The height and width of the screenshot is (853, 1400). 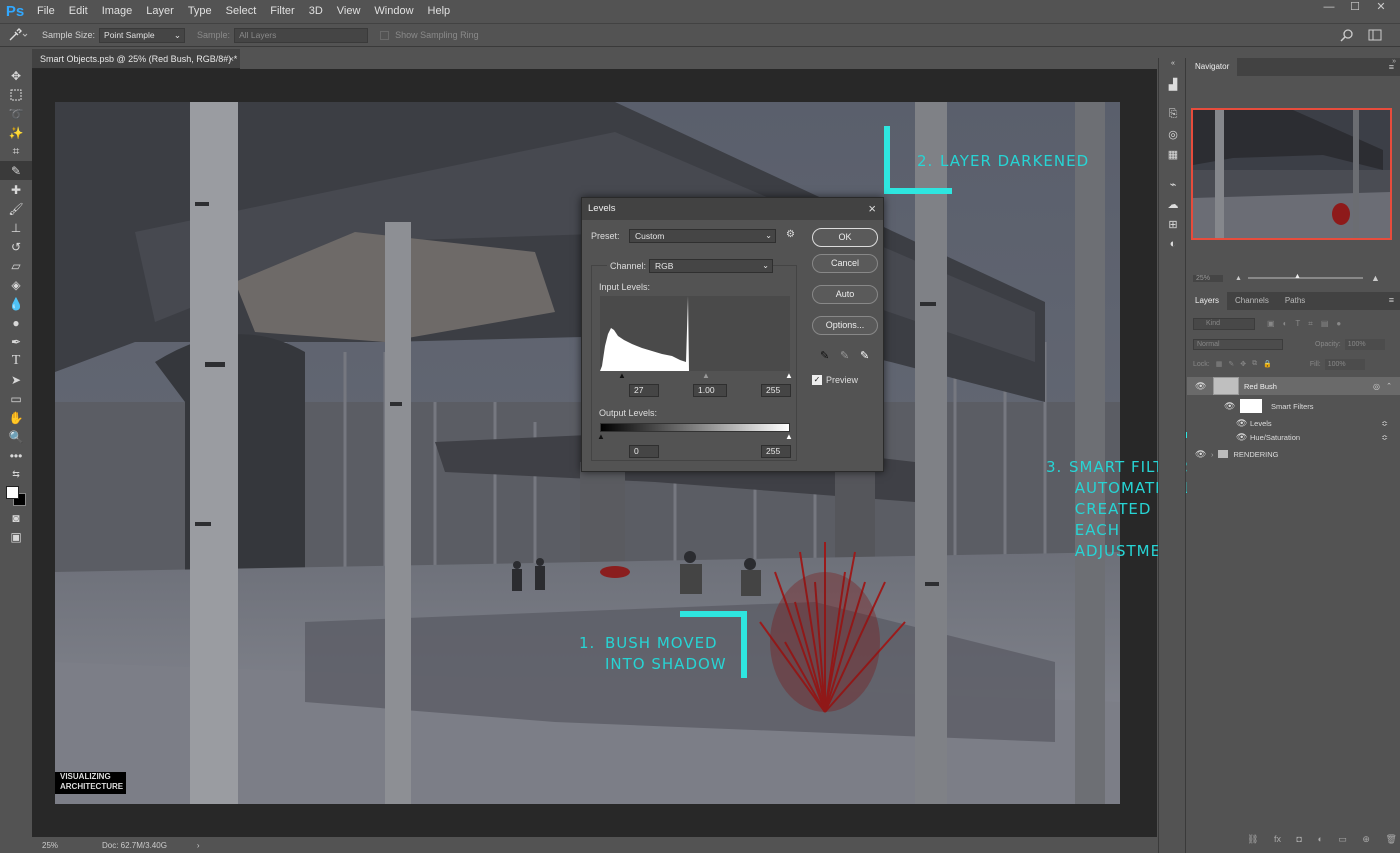 I want to click on default-colors-icon: ⇆, so click(x=16, y=474).